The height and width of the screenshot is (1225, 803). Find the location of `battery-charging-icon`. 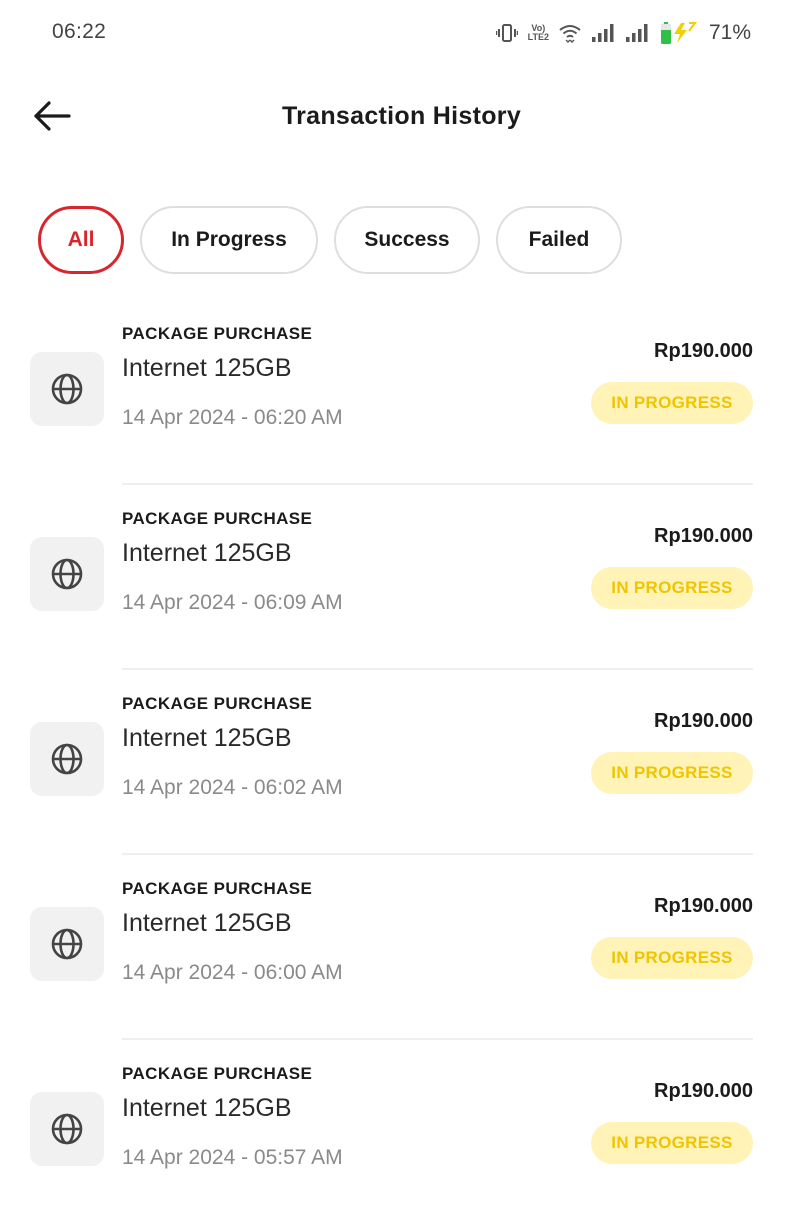

battery-charging-icon is located at coordinates (678, 33).